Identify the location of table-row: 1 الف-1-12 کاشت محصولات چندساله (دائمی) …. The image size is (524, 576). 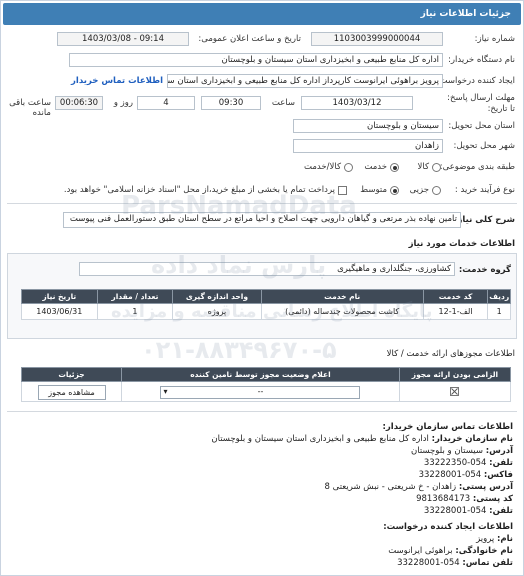
(266, 311).